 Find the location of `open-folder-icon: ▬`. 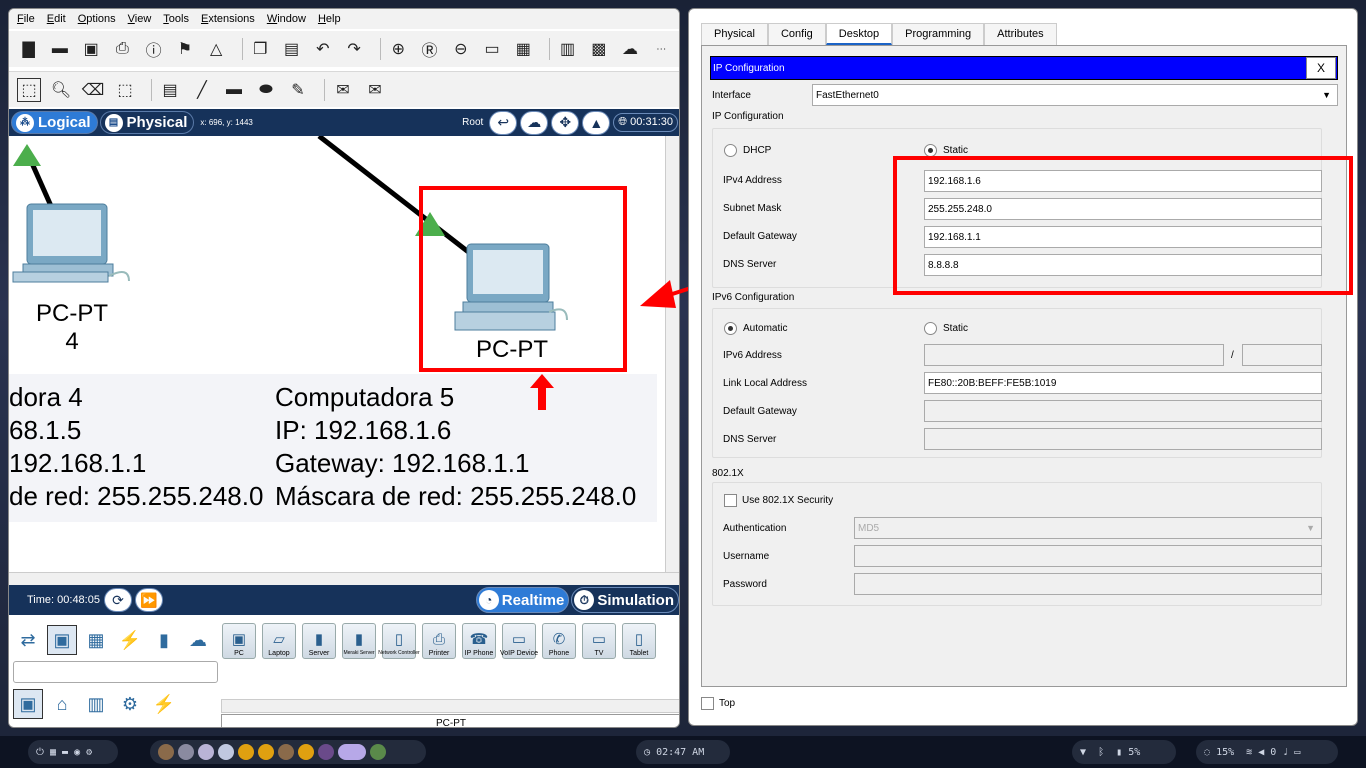

open-folder-icon: ▬ is located at coordinates (59, 49).